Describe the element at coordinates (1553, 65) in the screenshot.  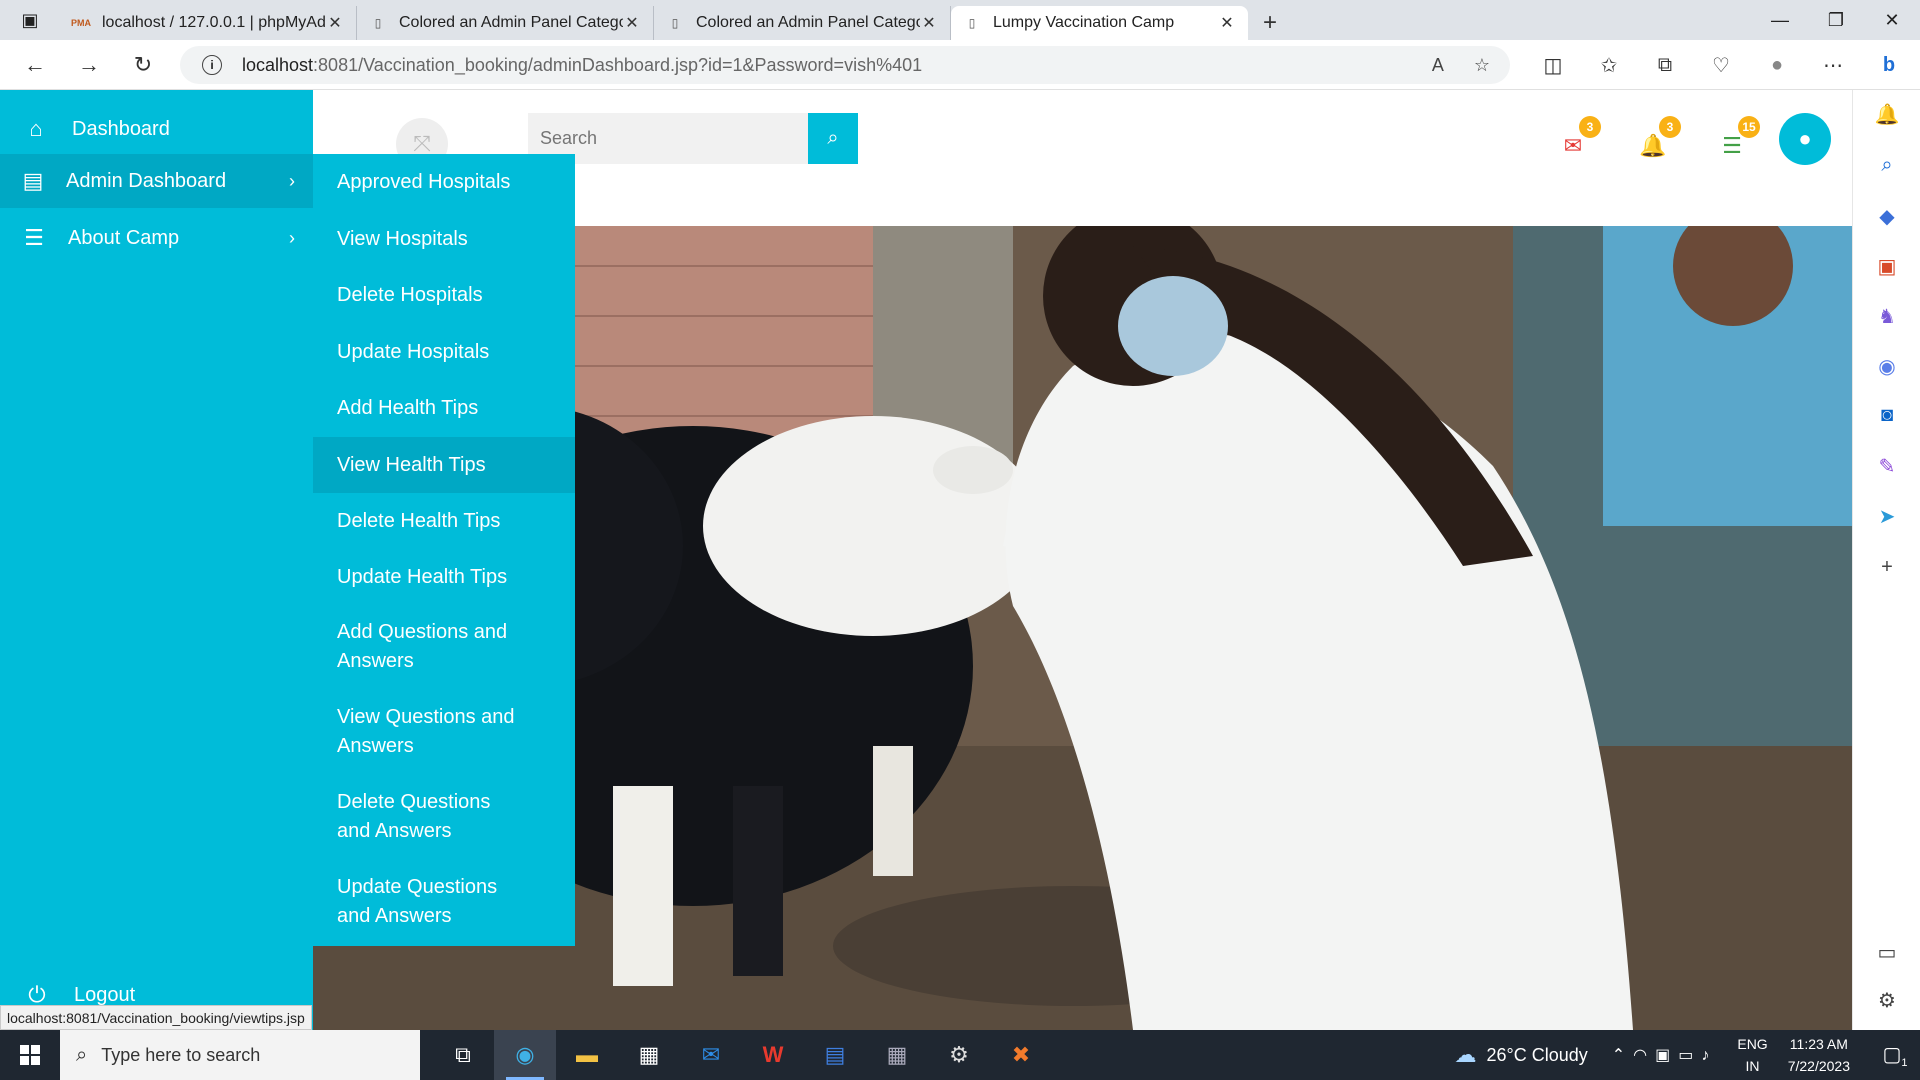
I see `split-screen-icon: ◫` at that location.